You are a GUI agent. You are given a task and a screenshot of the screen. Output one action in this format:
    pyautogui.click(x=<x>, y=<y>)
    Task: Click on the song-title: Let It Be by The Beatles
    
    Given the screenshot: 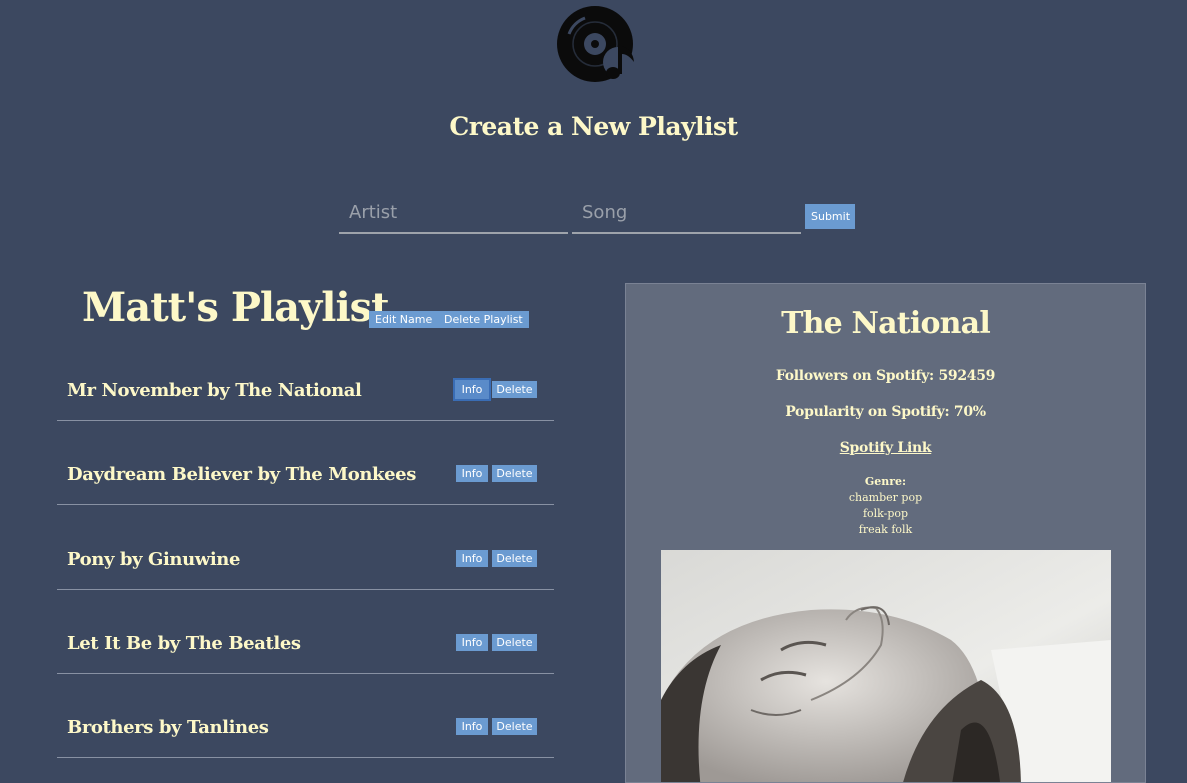 What is the action you would take?
    pyautogui.click(x=184, y=643)
    